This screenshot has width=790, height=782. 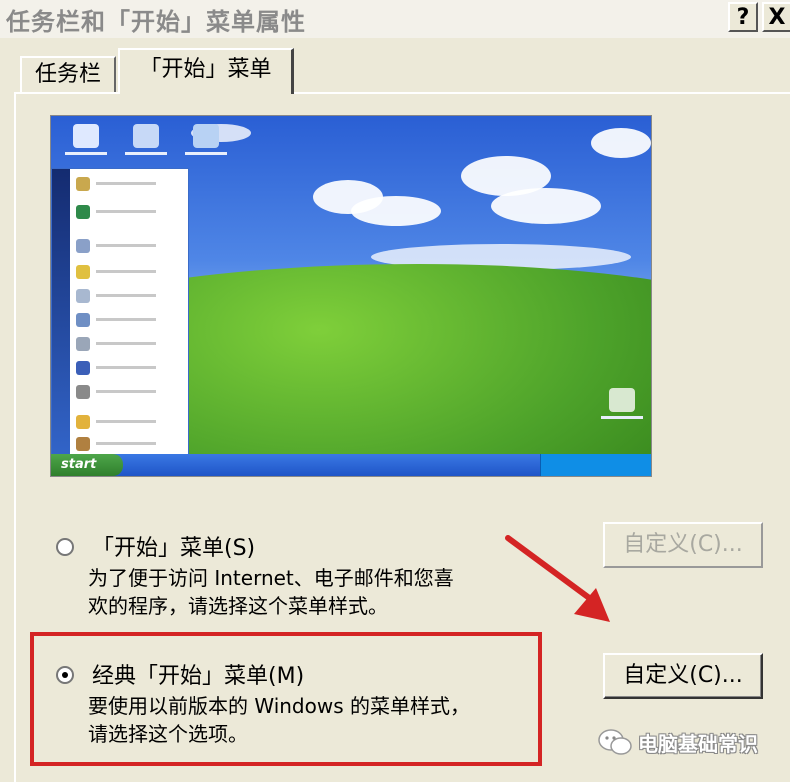 I want to click on recycle-bin-icon, so click(x=622, y=400).